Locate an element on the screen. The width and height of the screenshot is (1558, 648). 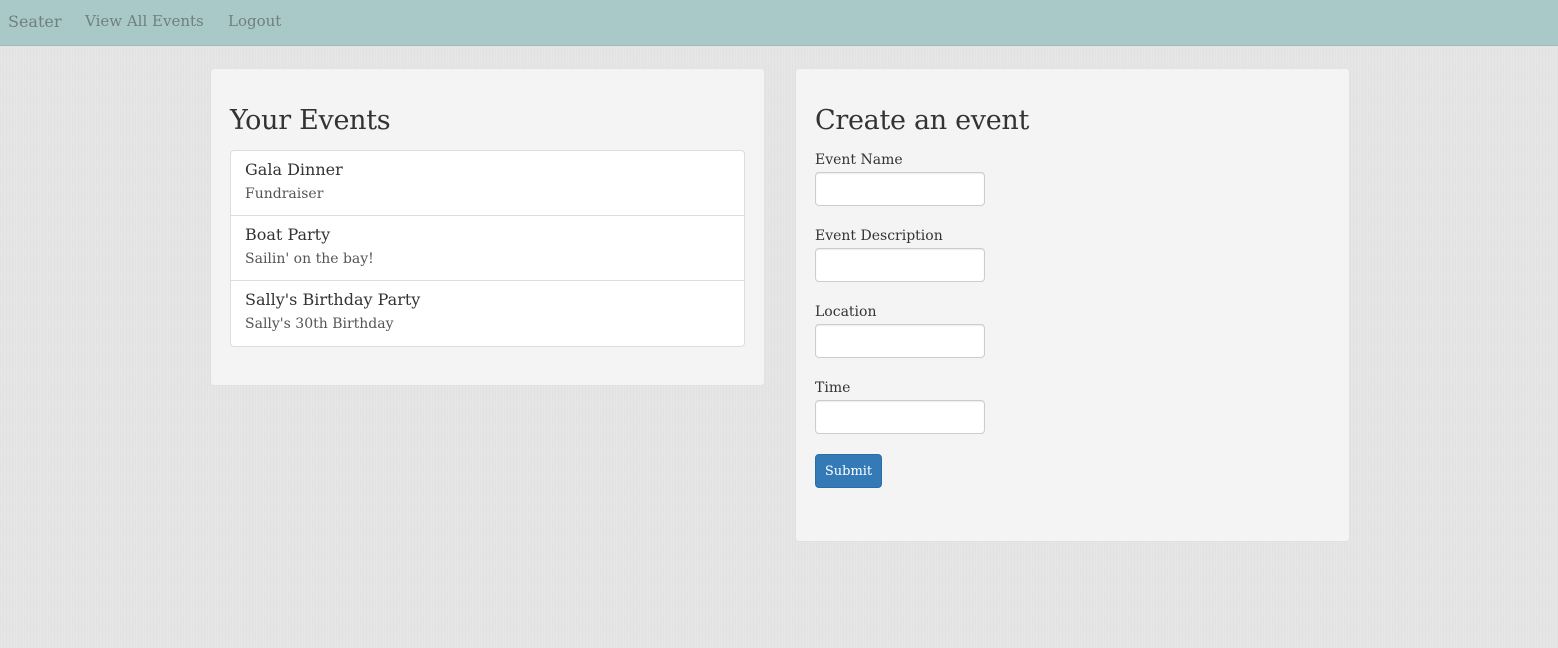
event-description-input is located at coordinates (900, 265).